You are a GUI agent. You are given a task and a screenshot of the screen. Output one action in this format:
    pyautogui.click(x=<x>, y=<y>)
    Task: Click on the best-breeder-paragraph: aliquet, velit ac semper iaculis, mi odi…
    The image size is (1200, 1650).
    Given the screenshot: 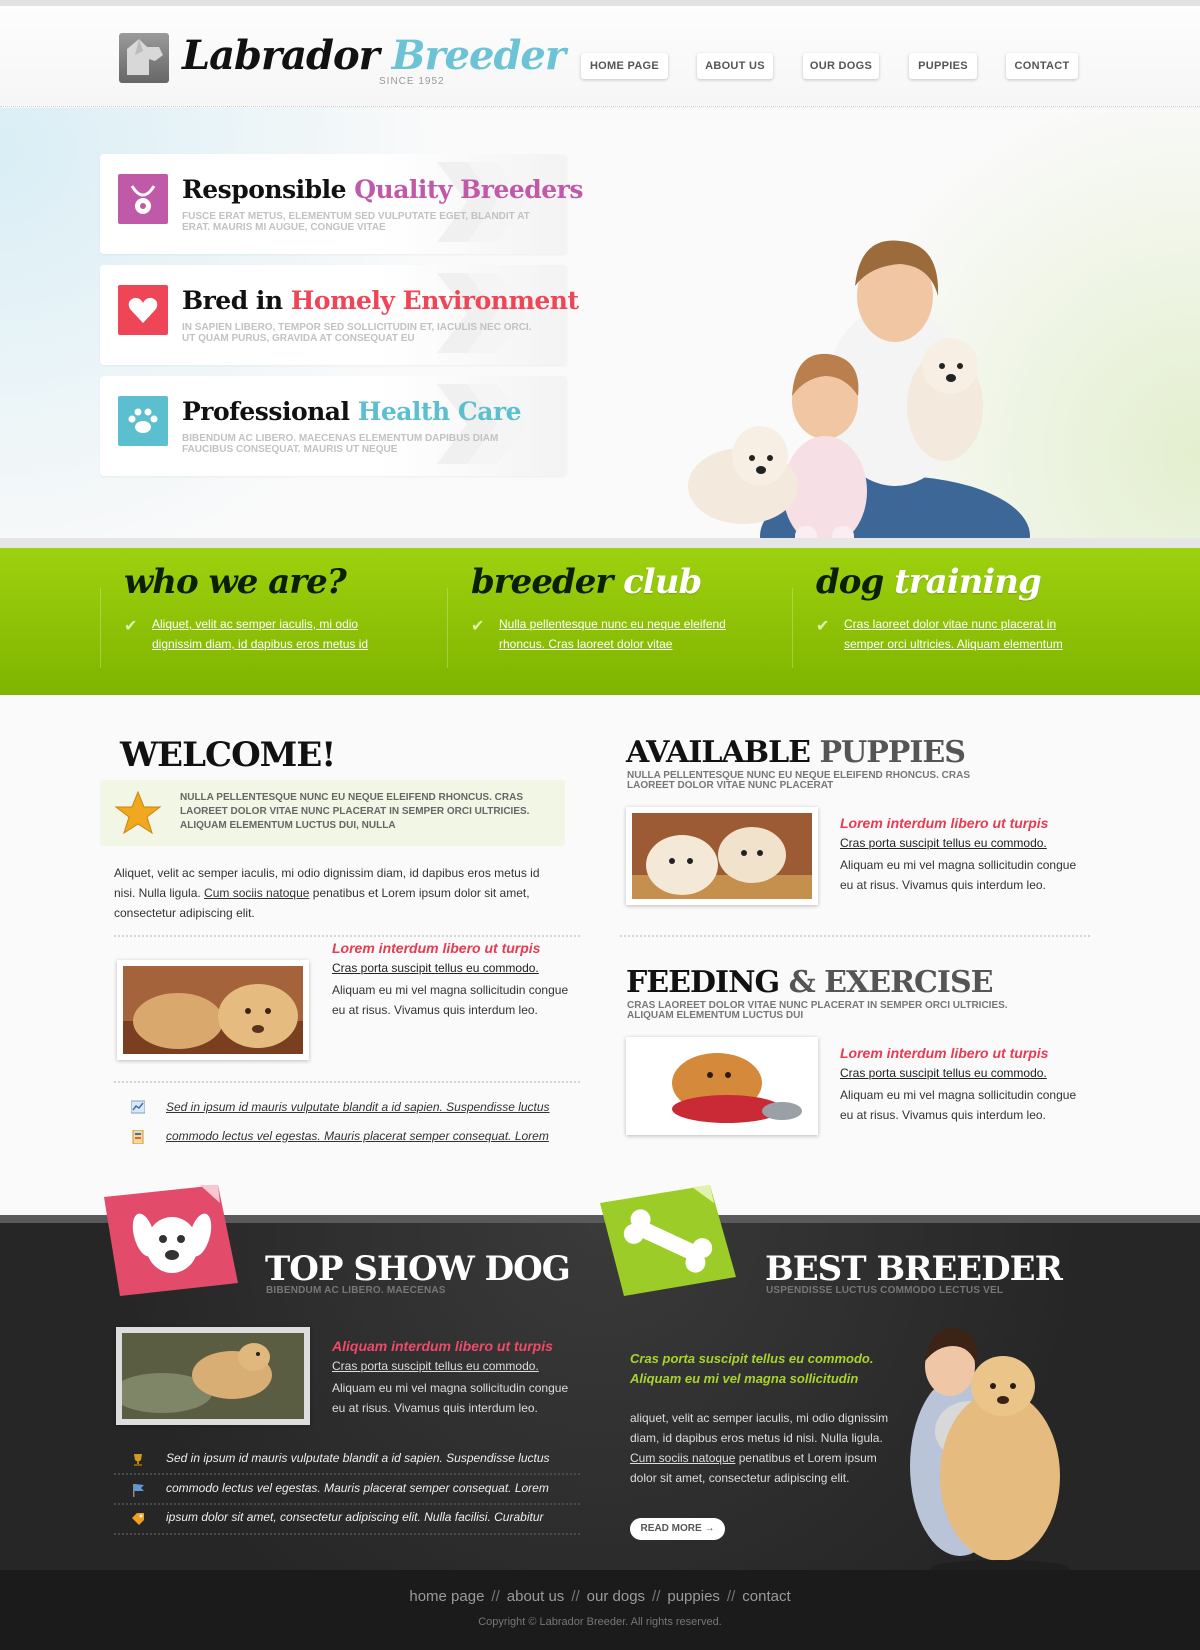 What is the action you would take?
    pyautogui.click(x=759, y=1448)
    